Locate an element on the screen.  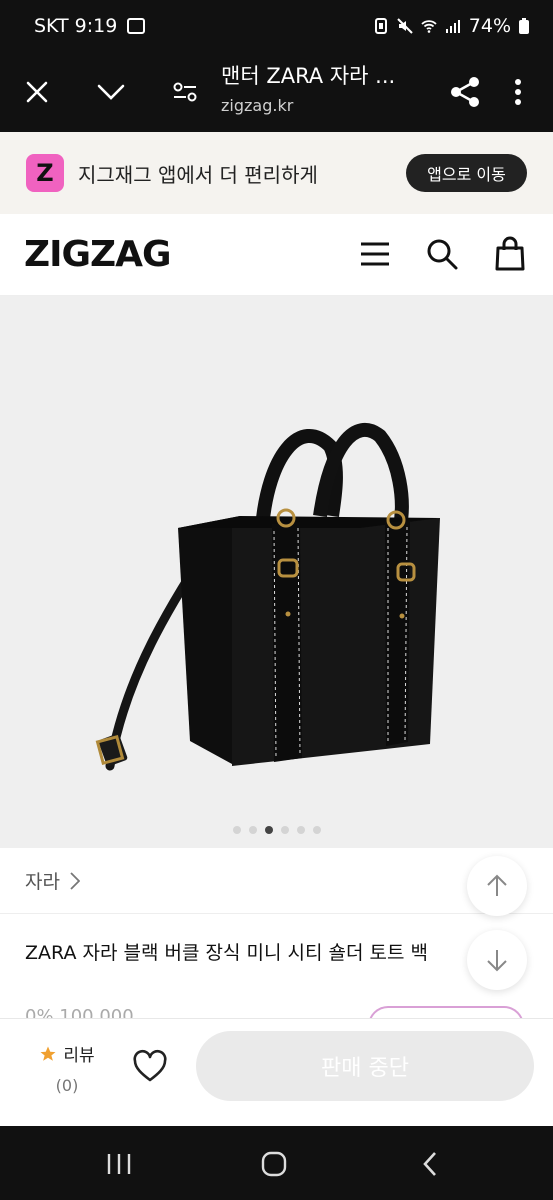
back-button is located at coordinates (430, 1164).